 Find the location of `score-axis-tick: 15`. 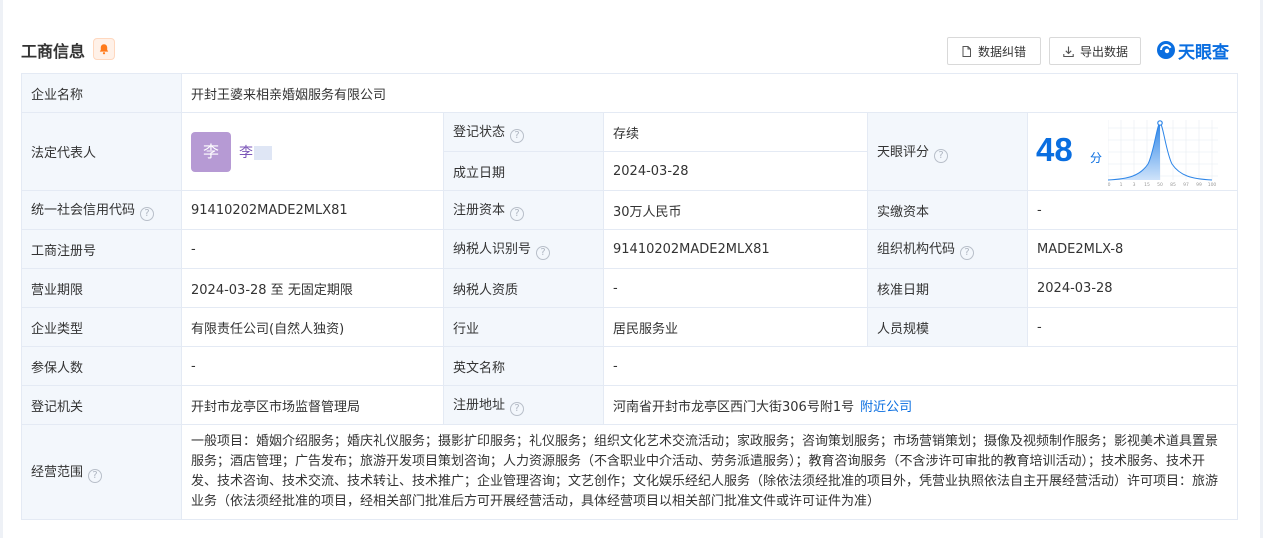

score-axis-tick: 15 is located at coordinates (1147, 185).